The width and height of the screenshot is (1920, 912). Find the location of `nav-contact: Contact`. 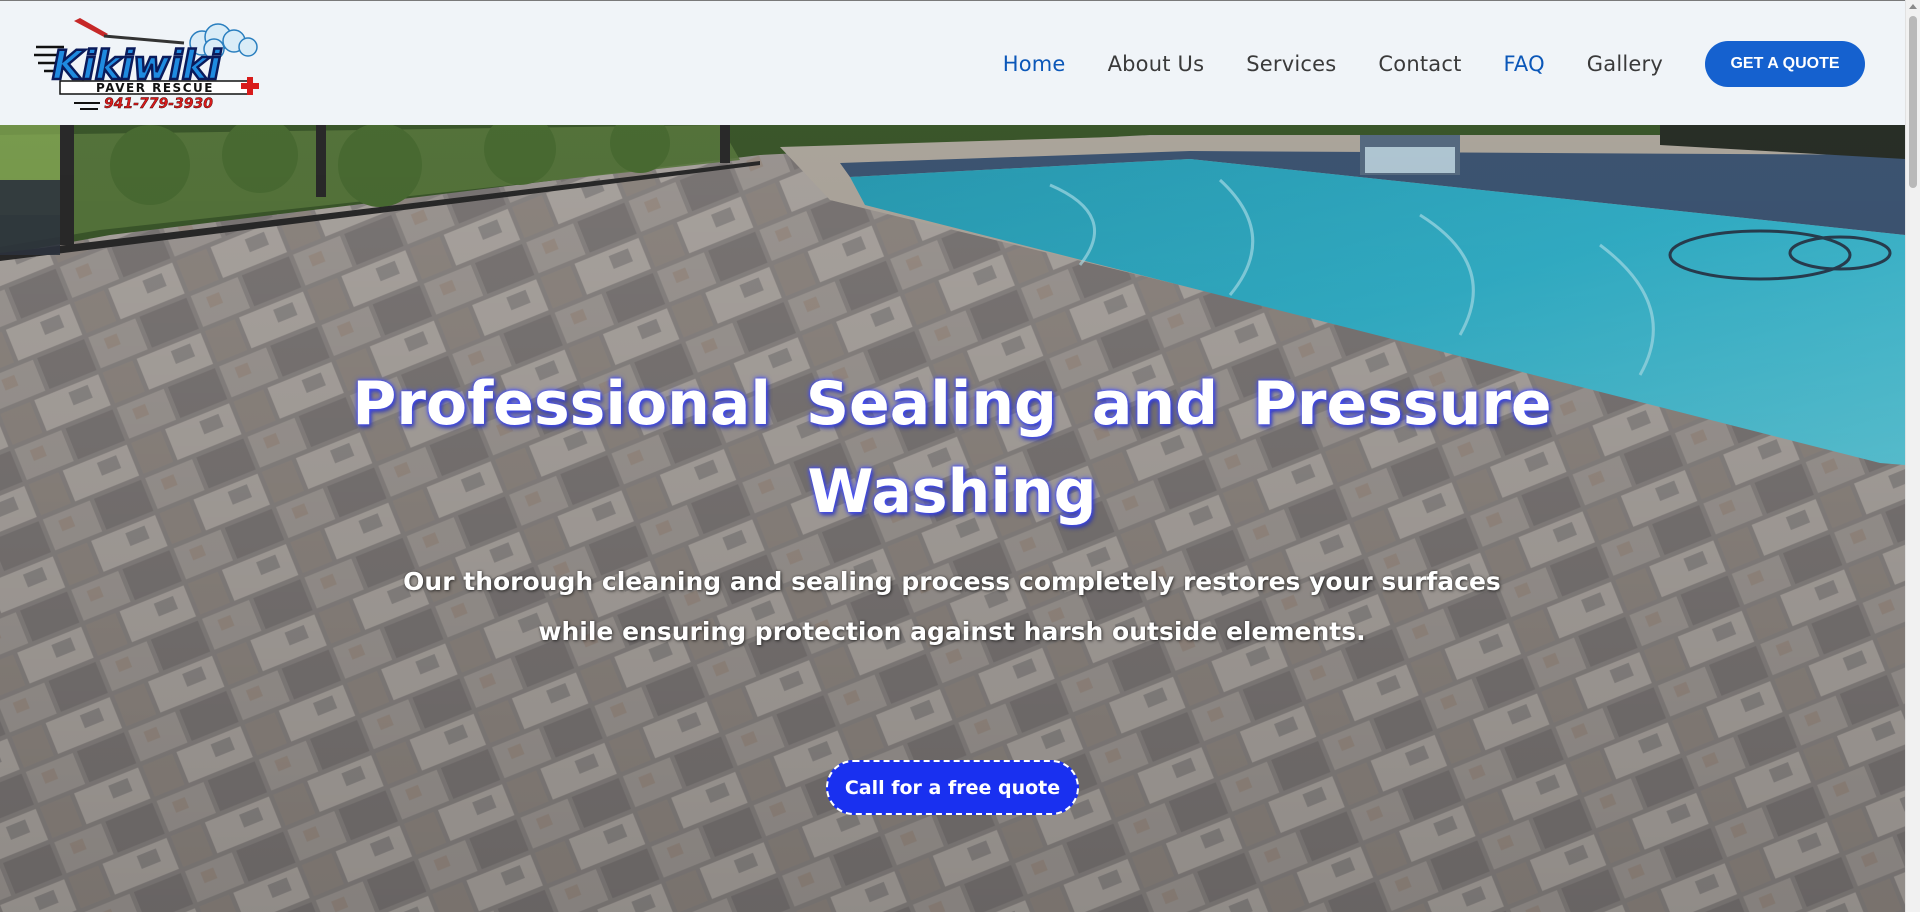

nav-contact: Contact is located at coordinates (1419, 64).